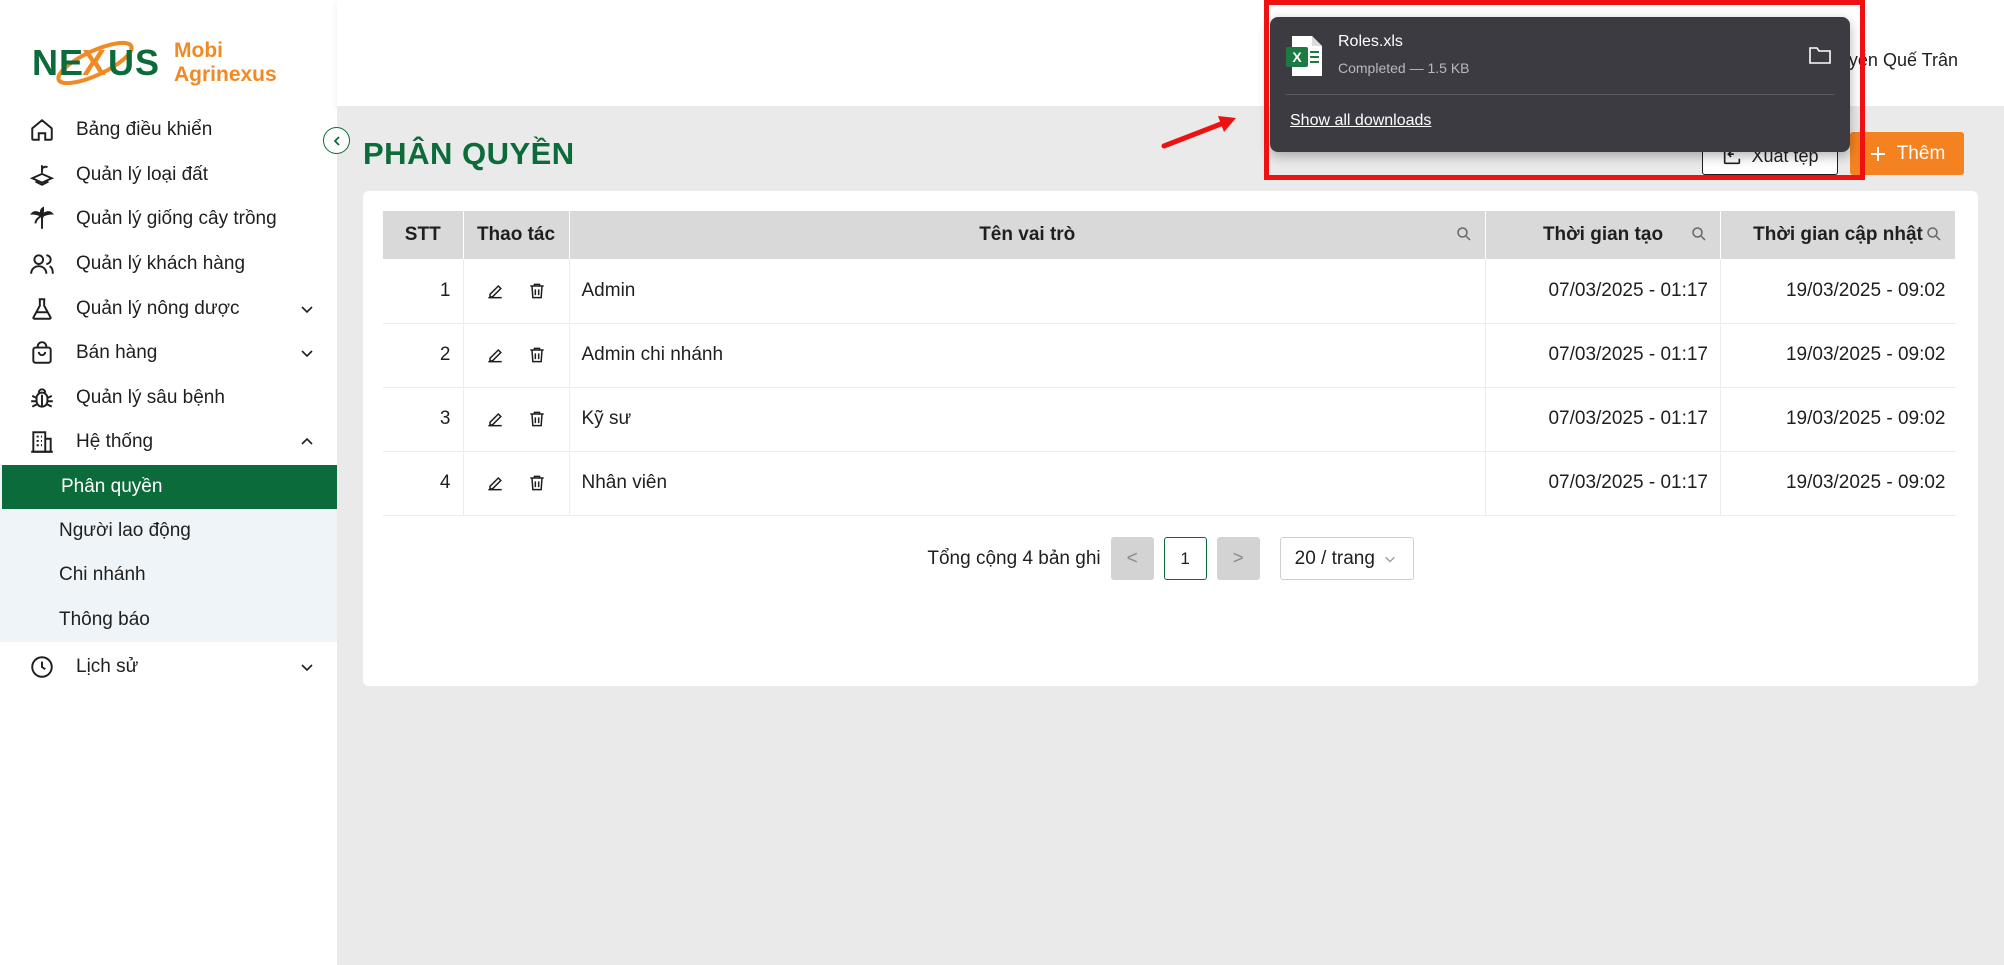 The width and height of the screenshot is (2004, 965). What do you see at coordinates (516, 235) in the screenshot?
I see `column-header-actions: Thao tác` at bounding box center [516, 235].